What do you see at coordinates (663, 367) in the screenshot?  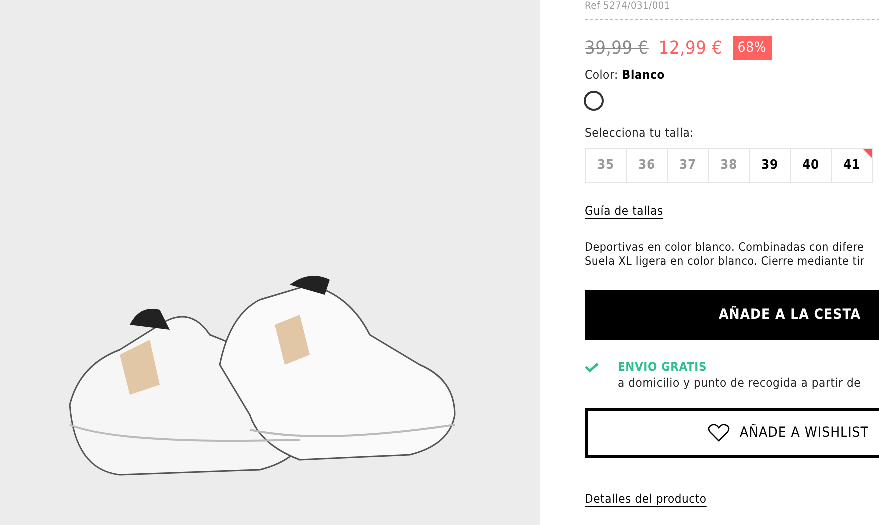 I see `free-shipping-title: ENVIO GRATIS` at bounding box center [663, 367].